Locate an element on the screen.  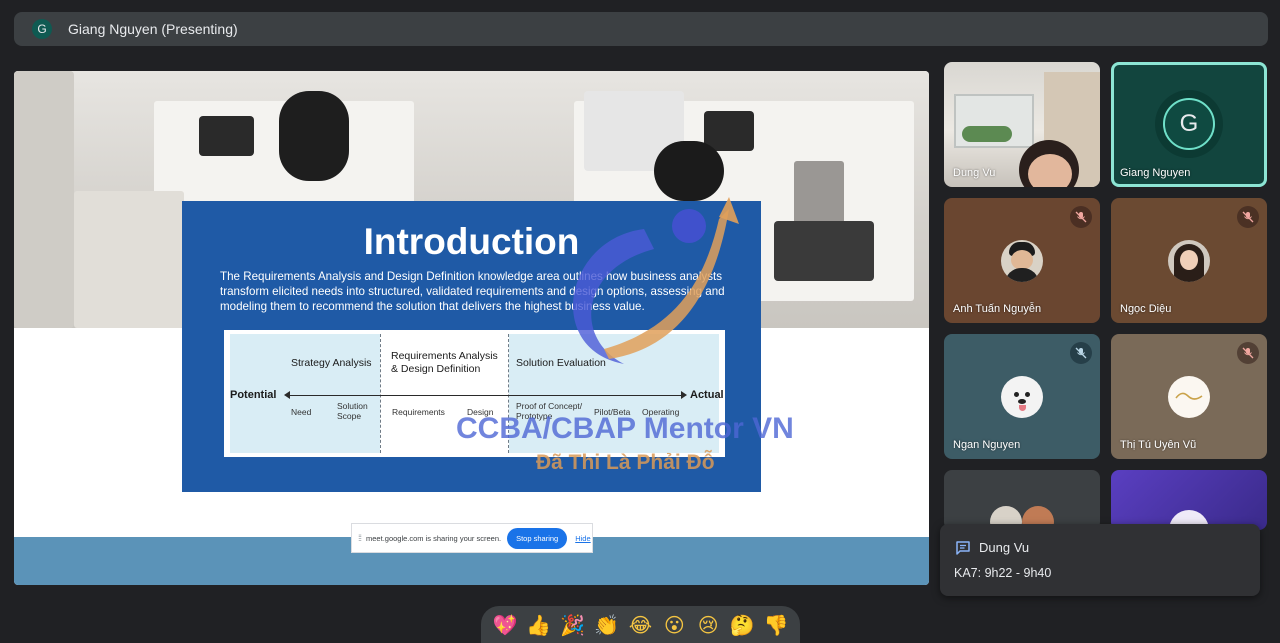
phase-strategy-analysis: Strategy Analysis is located at coordinates (331, 363).